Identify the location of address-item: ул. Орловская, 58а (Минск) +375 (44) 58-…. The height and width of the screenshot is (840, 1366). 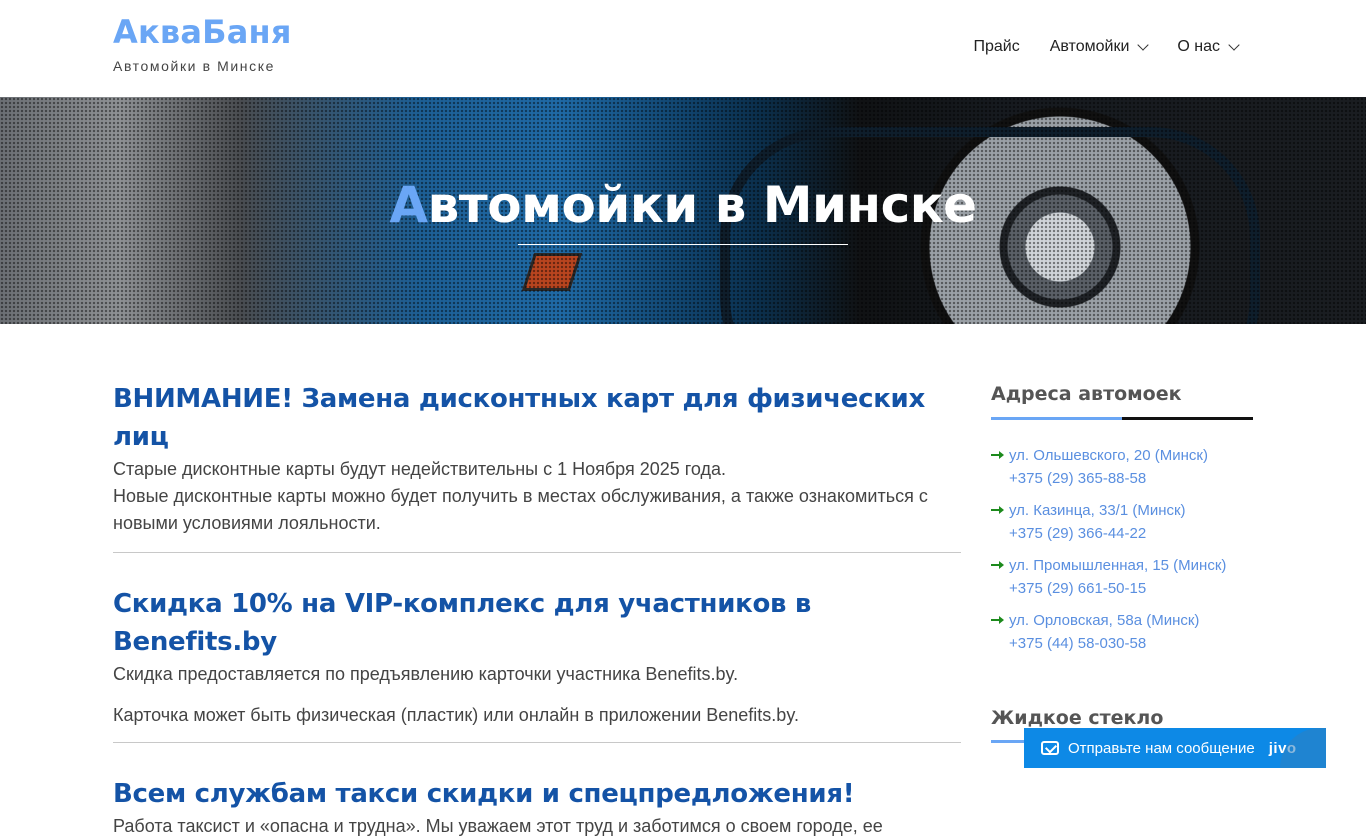
(1122, 632).